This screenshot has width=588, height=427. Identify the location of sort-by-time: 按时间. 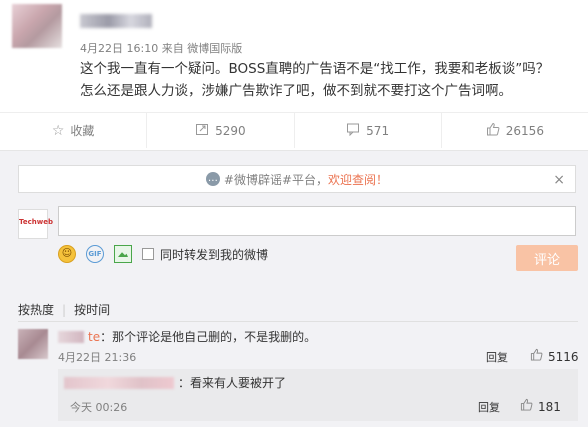
(92, 309).